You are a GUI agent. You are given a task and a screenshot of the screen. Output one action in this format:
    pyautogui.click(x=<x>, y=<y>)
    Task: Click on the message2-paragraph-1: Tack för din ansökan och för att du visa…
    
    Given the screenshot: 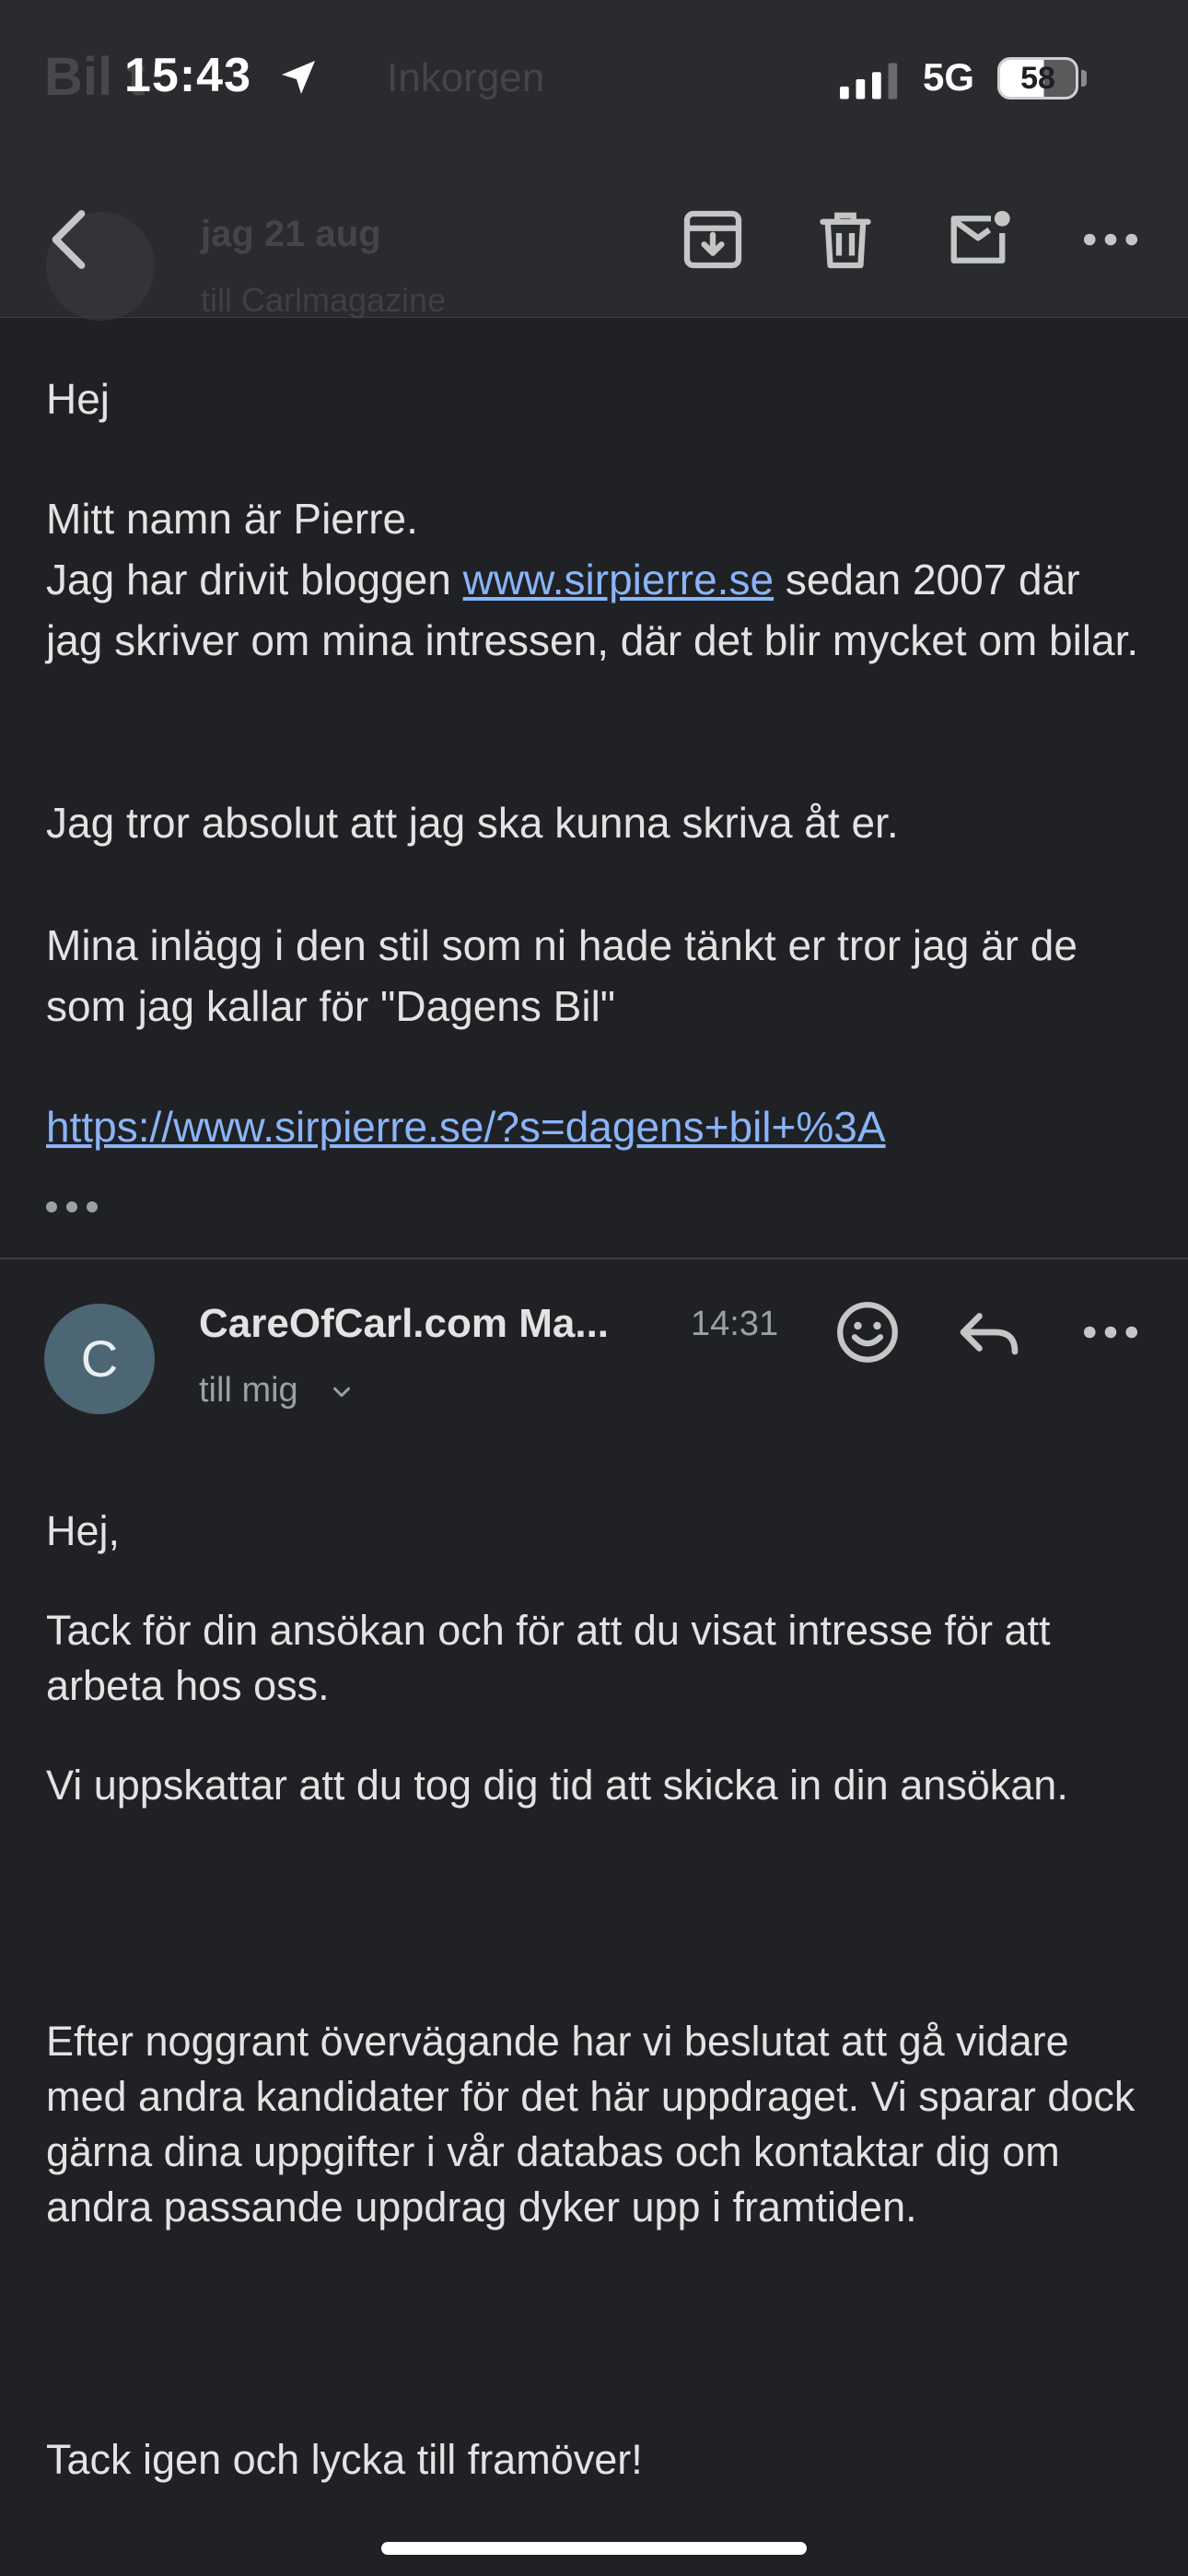 What is the action you would take?
    pyautogui.click(x=555, y=1658)
    